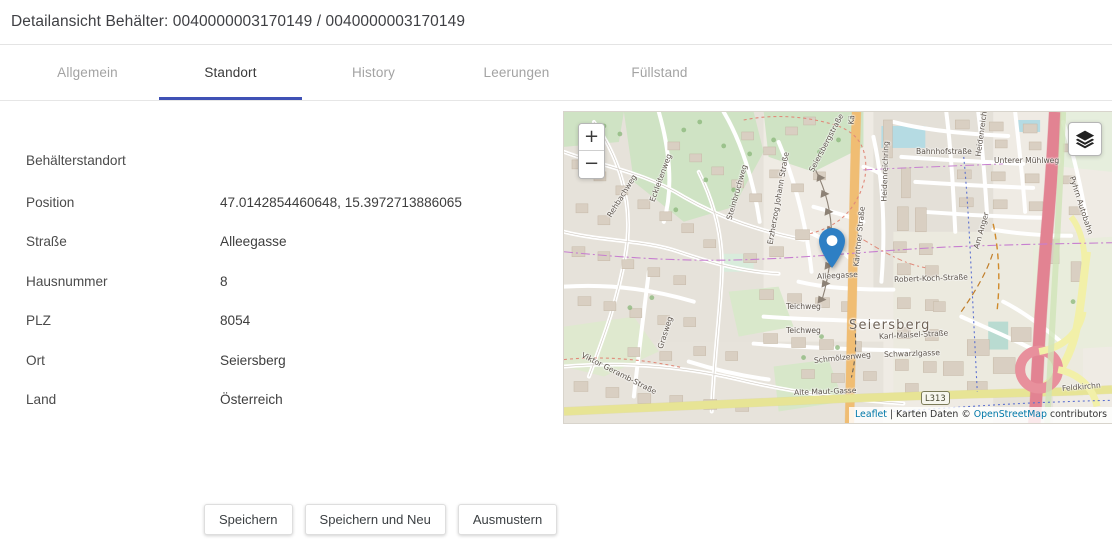 The image size is (1112, 545). I want to click on leaflet-link: Leaflet, so click(871, 414).